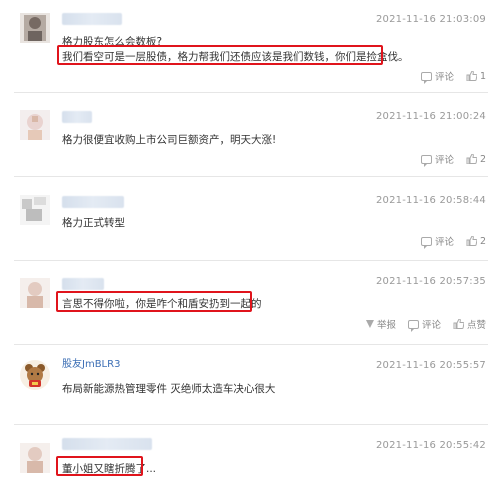 This screenshot has width=500, height=477. What do you see at coordinates (386, 325) in the screenshot?
I see `report-label: 举报` at bounding box center [386, 325].